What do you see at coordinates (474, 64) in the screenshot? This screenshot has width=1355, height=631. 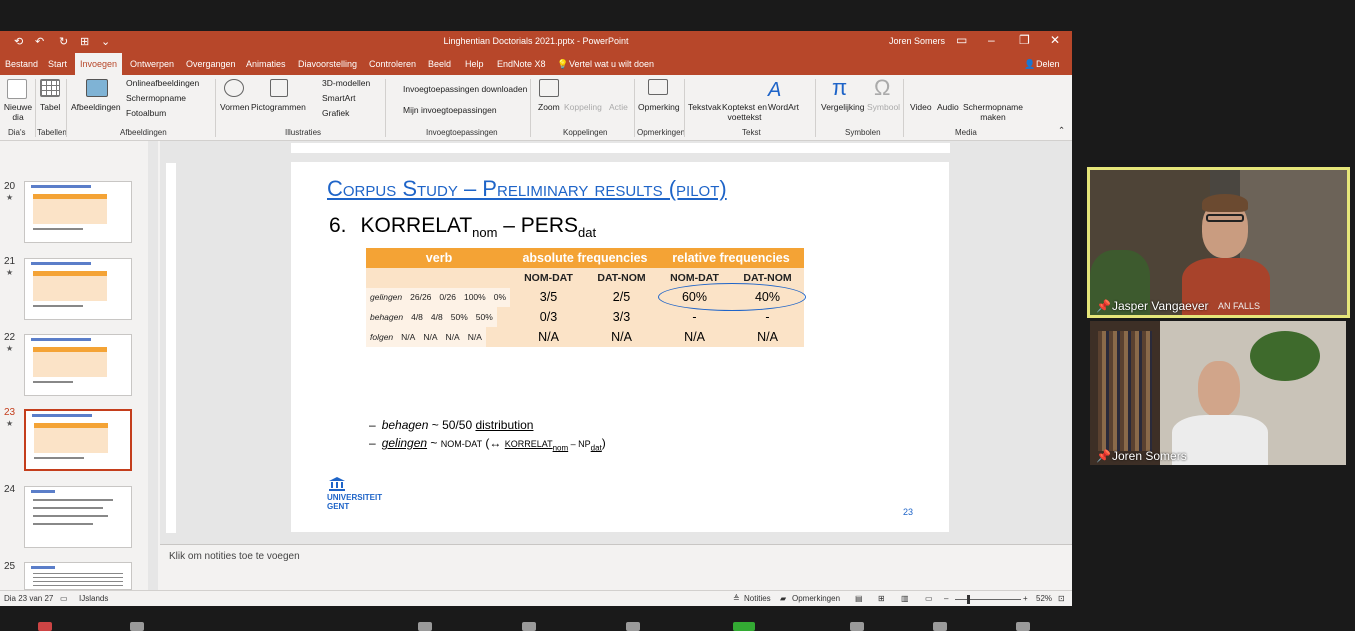 I see `tab-help: Help` at bounding box center [474, 64].